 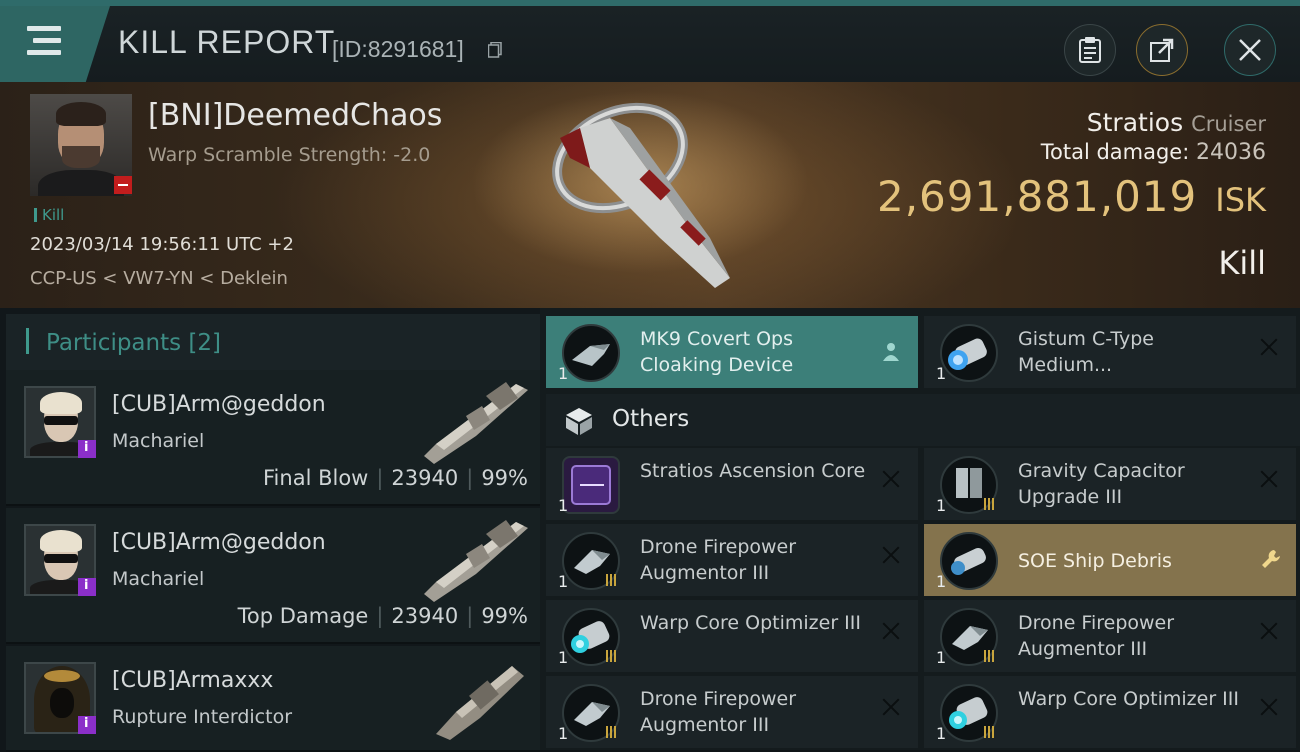 What do you see at coordinates (382, 616) in the screenshot?
I see `participant-stats: Top Damage | 23940 | 99%` at bounding box center [382, 616].